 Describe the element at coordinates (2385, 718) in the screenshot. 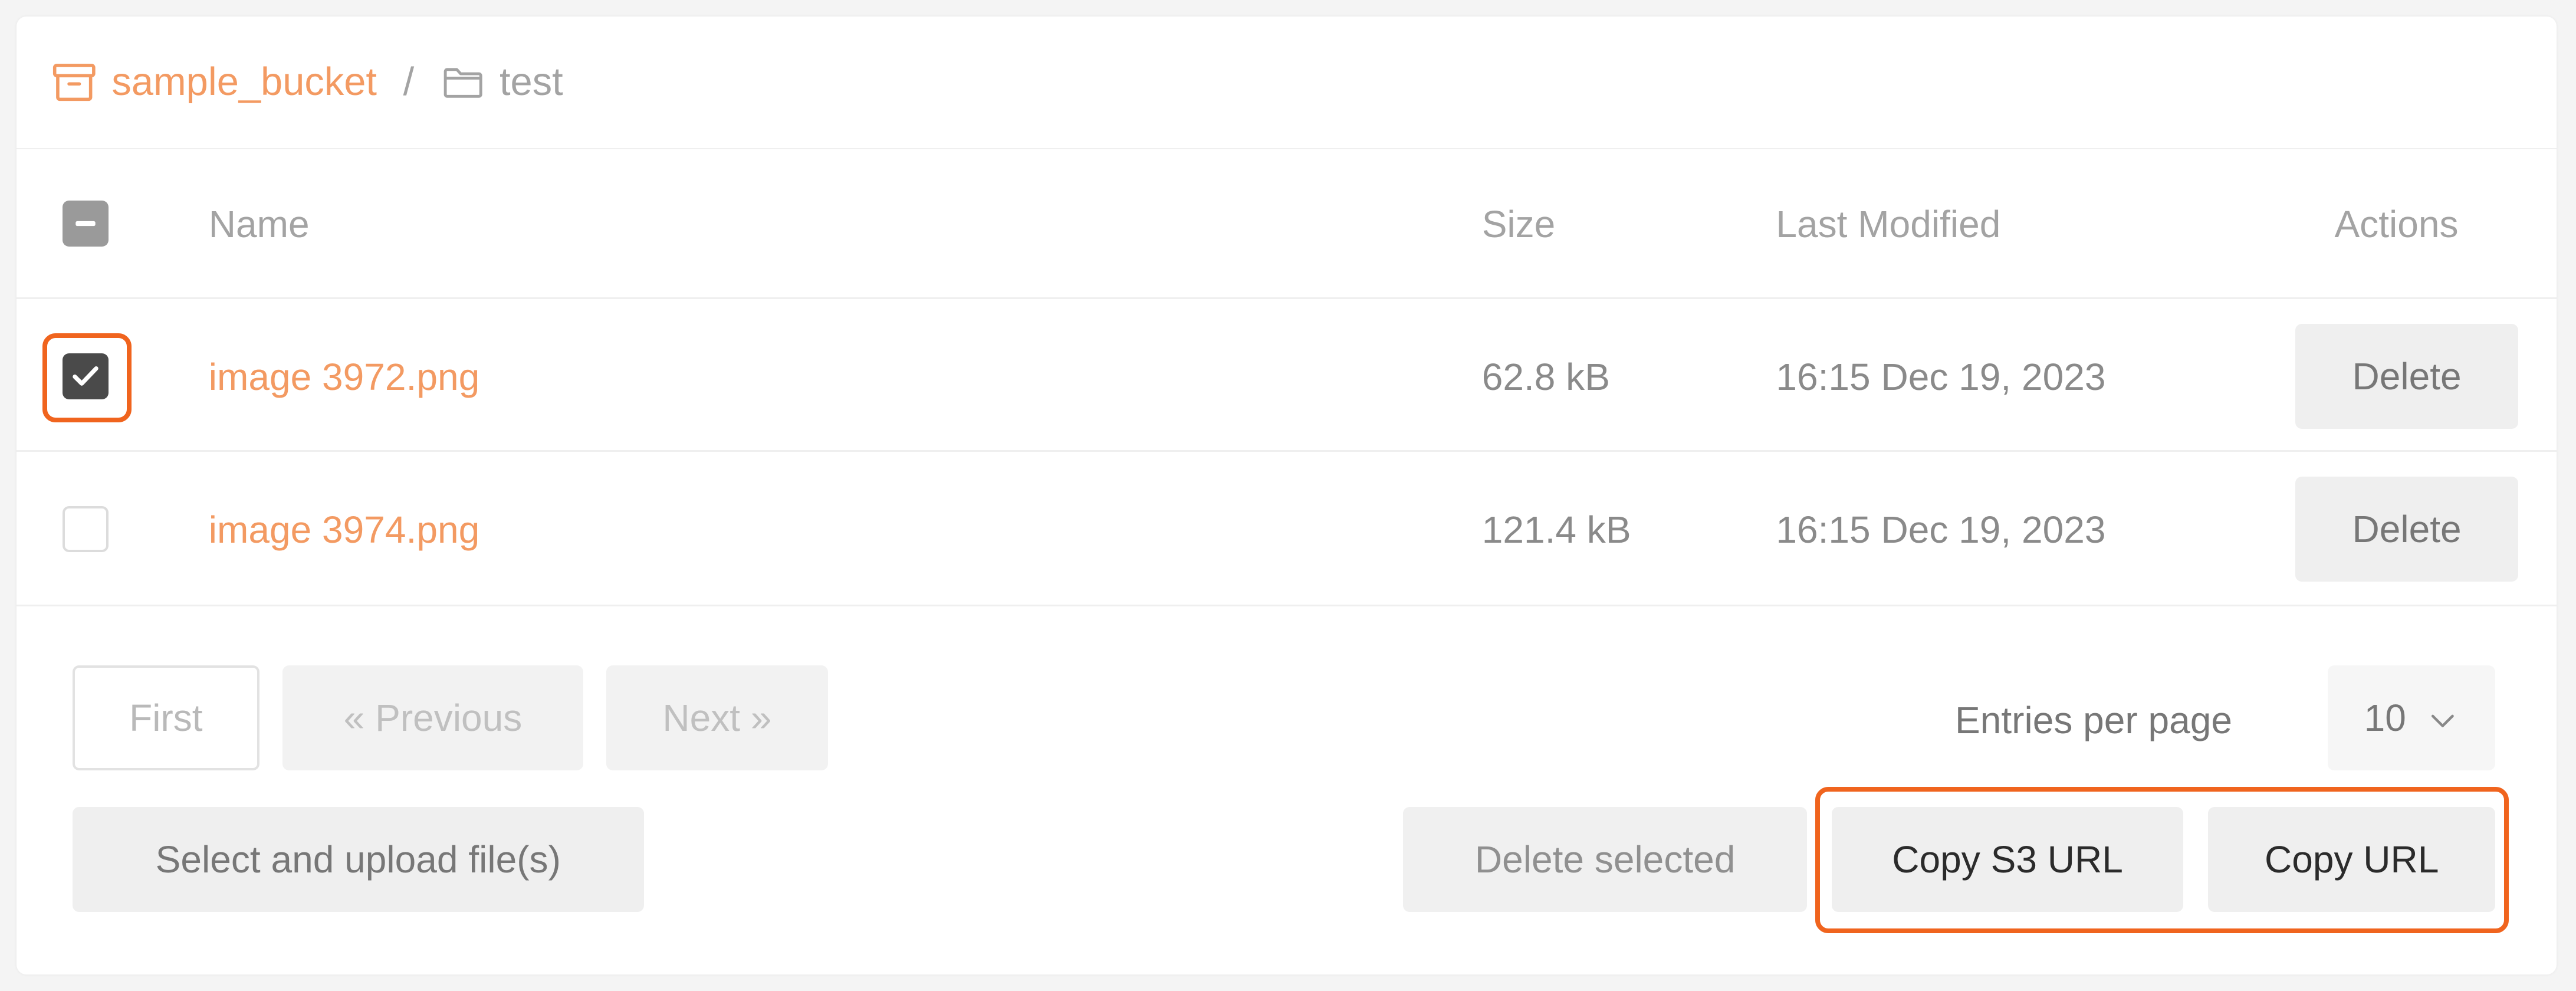

I see `entries-per-page-value: 10` at that location.